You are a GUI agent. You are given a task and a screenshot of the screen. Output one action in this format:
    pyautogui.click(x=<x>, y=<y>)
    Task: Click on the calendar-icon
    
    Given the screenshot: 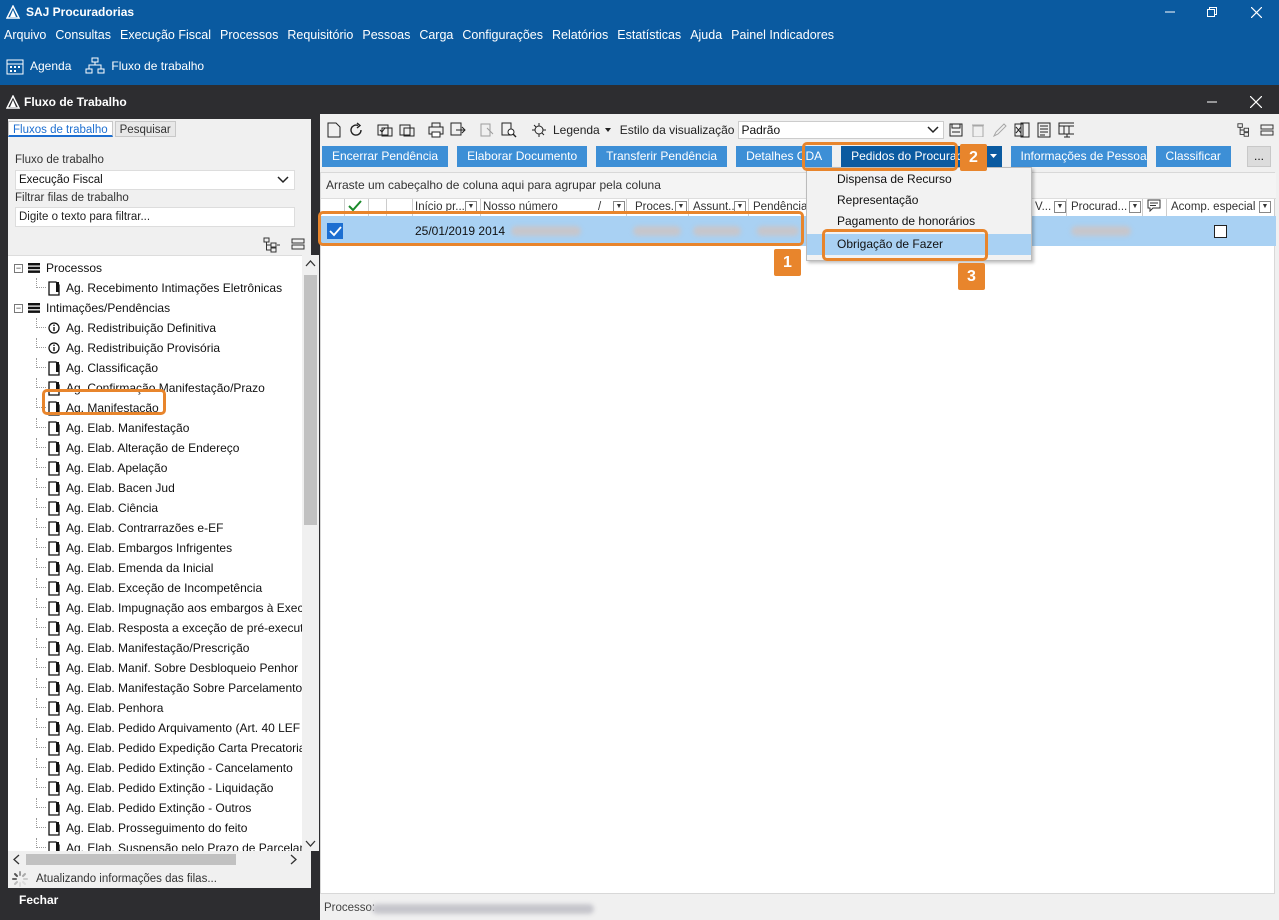 What is the action you would take?
    pyautogui.click(x=15, y=66)
    